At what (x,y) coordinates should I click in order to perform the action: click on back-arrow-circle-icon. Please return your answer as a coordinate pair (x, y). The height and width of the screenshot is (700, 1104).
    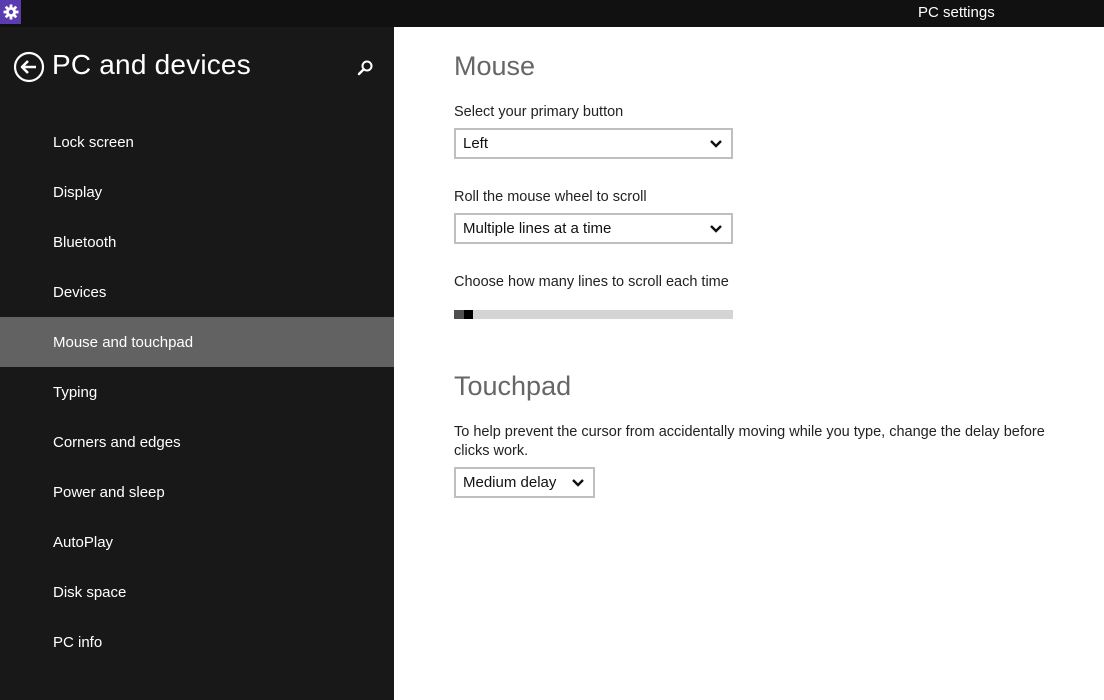
    Looking at the image, I should click on (29, 67).